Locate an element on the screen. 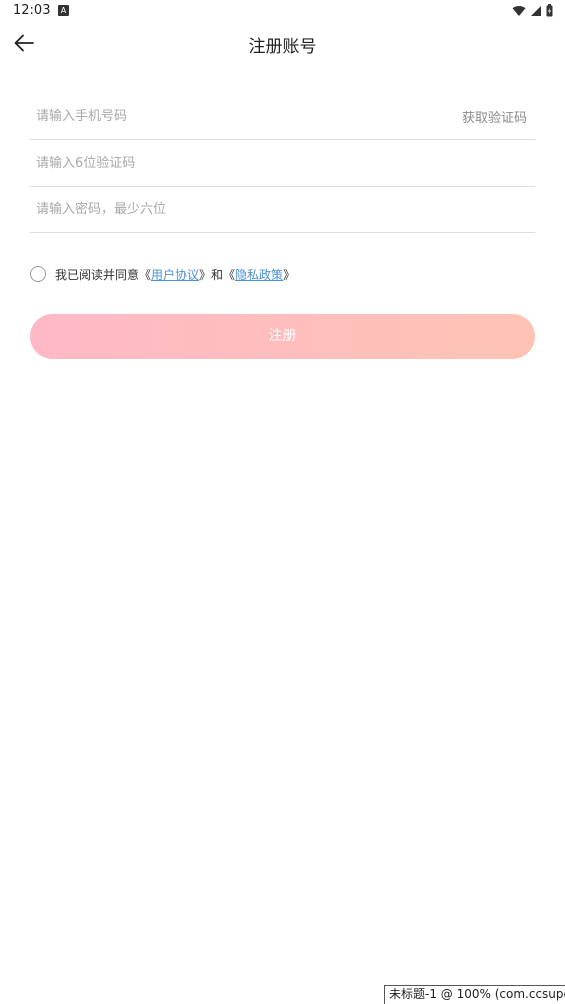 The image size is (565, 1004). phone-field: 获取验证码 is located at coordinates (282, 116).